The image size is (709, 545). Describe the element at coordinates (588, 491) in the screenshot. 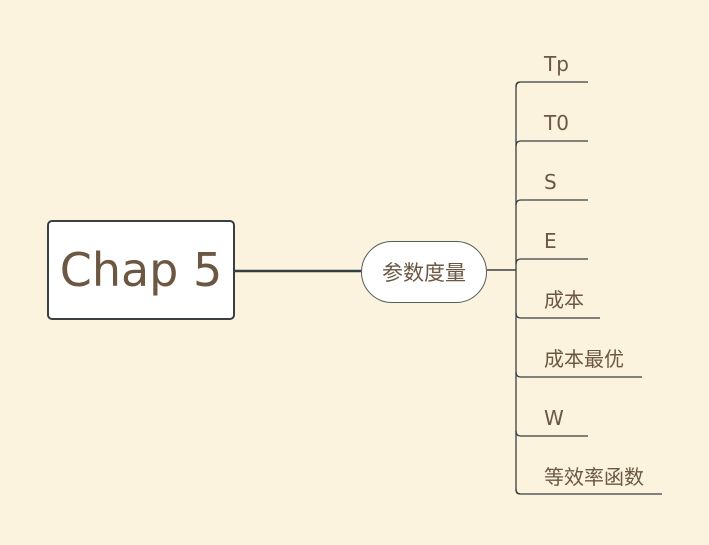

I see `underline-isoefficiency` at that location.